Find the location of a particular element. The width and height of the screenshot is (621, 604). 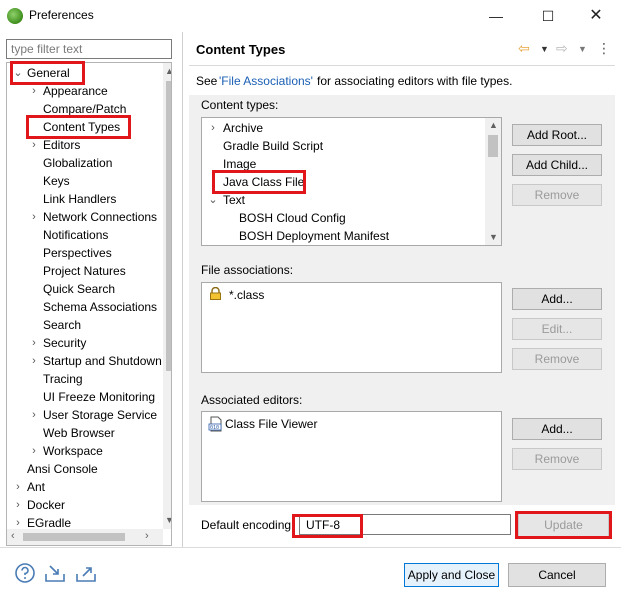

back-arrow-icon: ⇦ is located at coordinates (524, 48).